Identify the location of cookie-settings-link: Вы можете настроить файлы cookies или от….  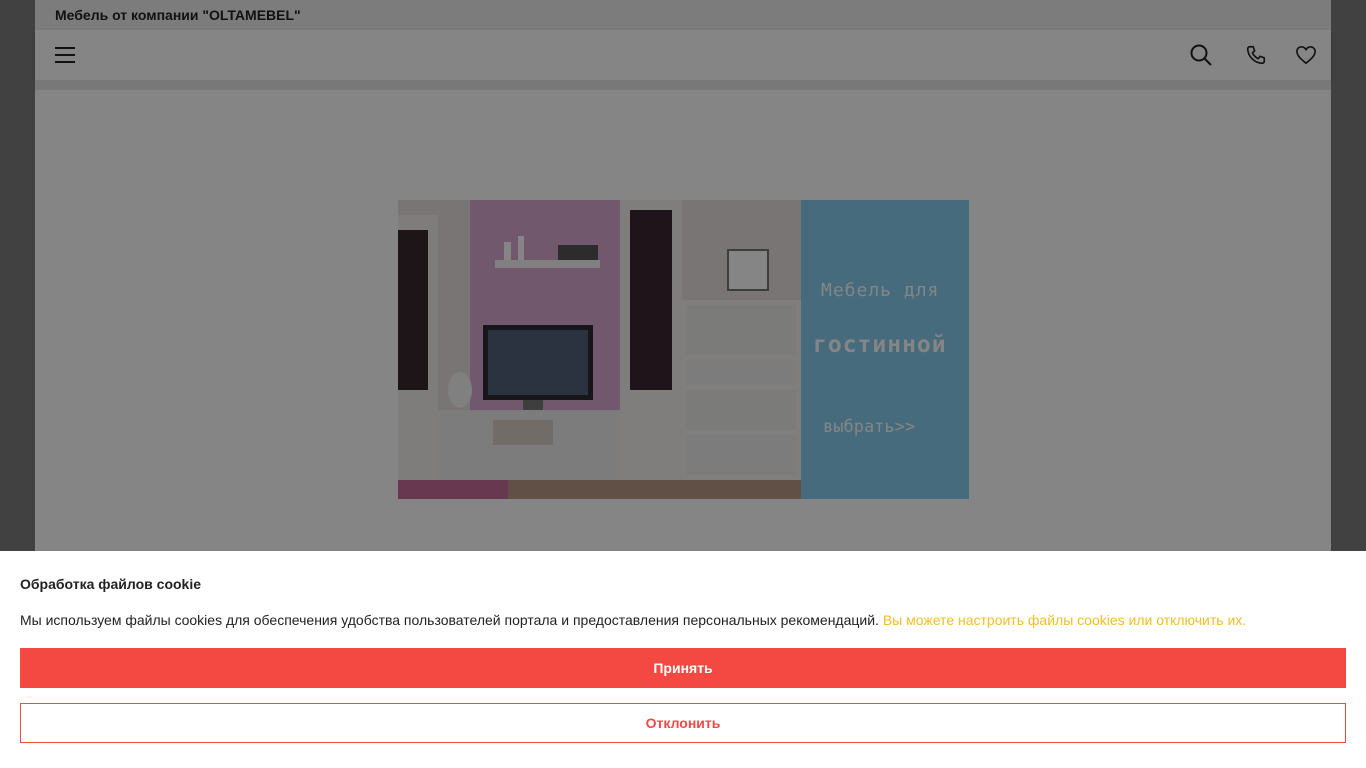
(1064, 620).